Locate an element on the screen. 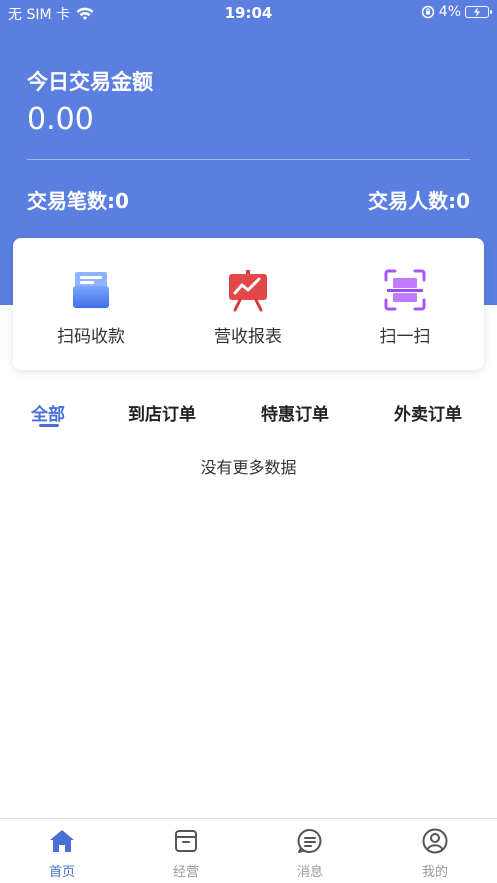 The width and height of the screenshot is (497, 883). box-icon is located at coordinates (186, 841).